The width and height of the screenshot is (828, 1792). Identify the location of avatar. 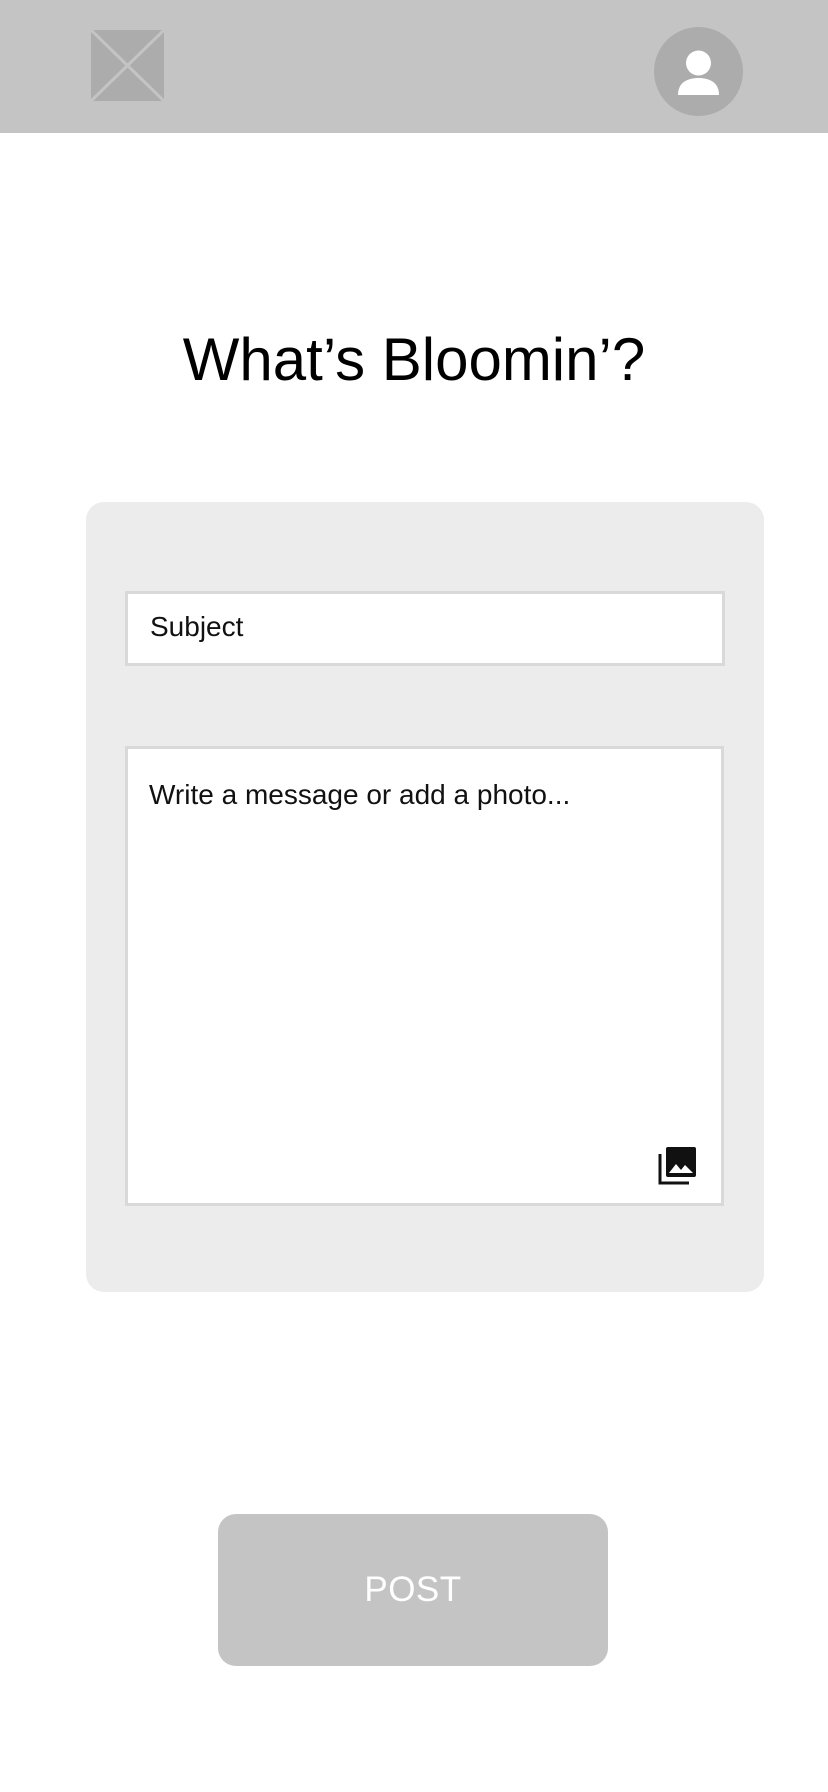
(698, 71).